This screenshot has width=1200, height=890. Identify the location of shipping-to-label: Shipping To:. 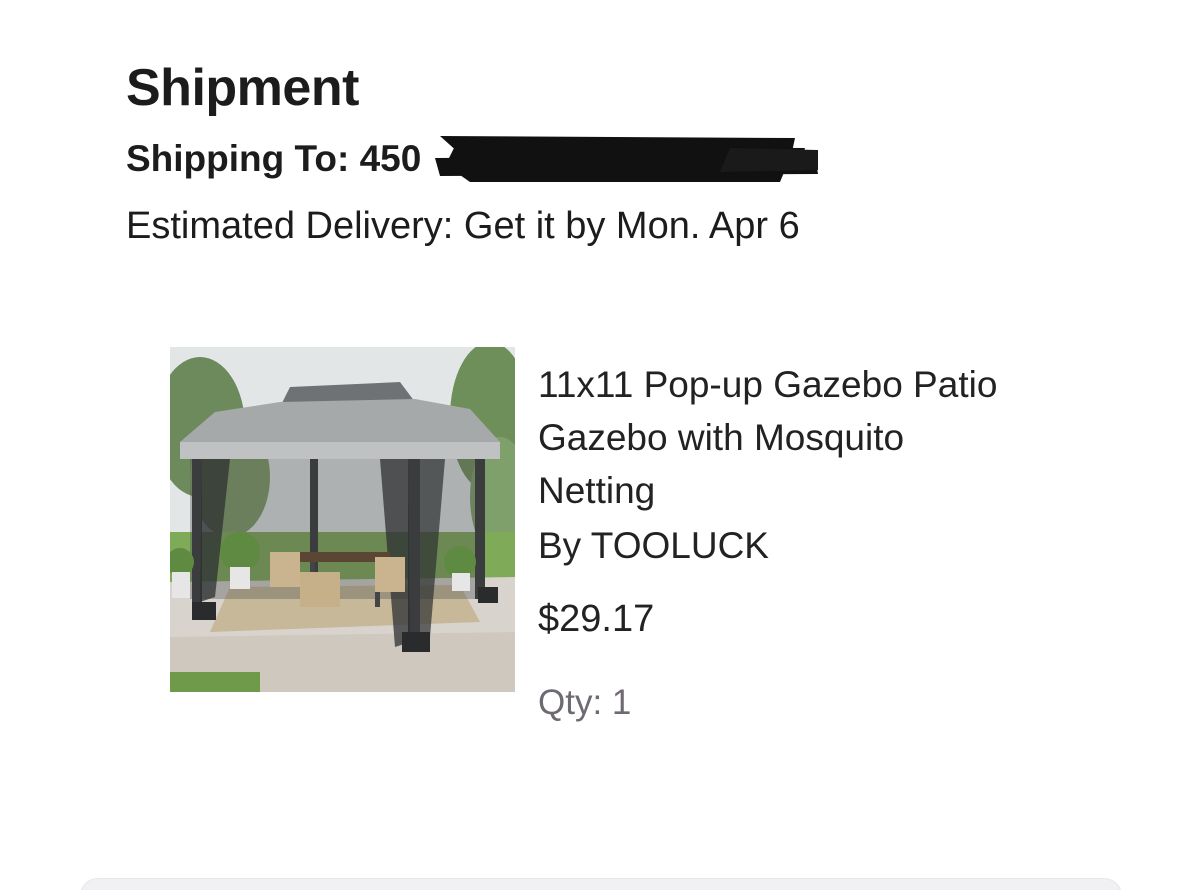
(238, 158).